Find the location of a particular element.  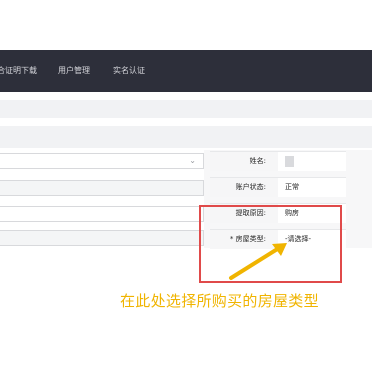

nav-item-real-name-auth: 实名认证 is located at coordinates (129, 71).